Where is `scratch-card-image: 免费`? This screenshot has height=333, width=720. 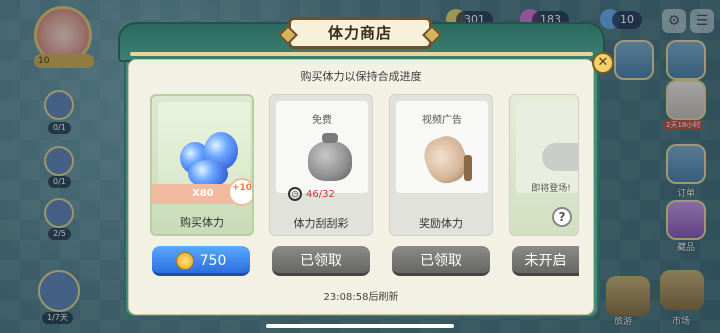 scratch-card-image: 免费 is located at coordinates (322, 147).